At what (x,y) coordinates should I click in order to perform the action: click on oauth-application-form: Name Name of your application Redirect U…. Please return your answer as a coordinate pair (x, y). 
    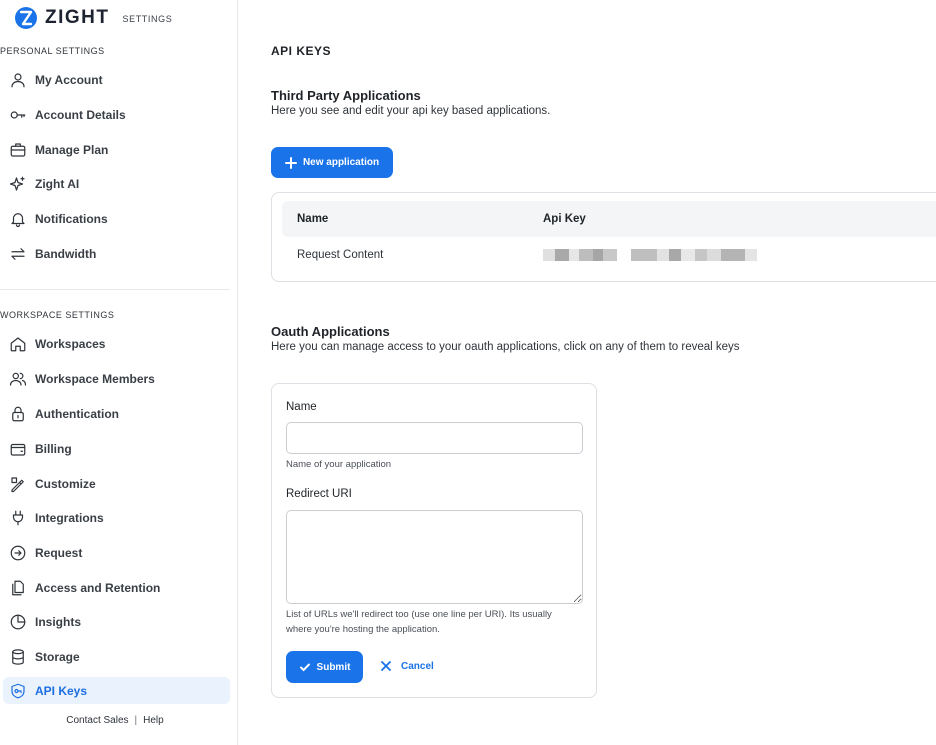
    Looking at the image, I should click on (434, 540).